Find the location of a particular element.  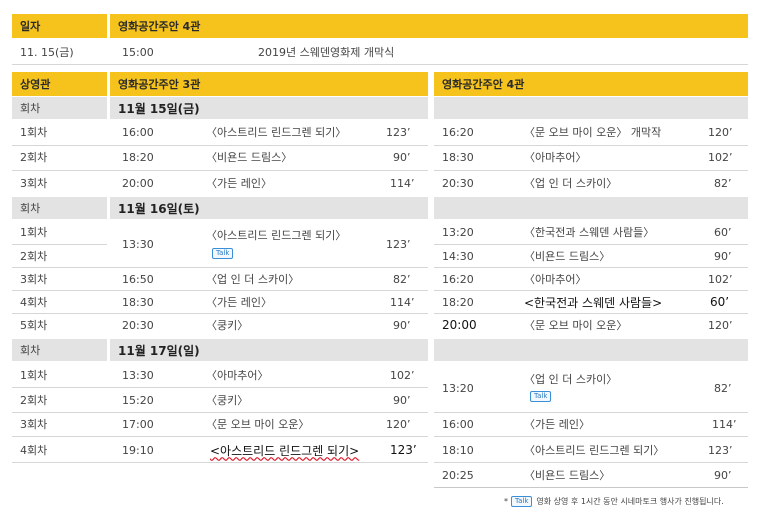

opening-event: 2019년 스웨덴영화제 개막식 is located at coordinates (326, 52).